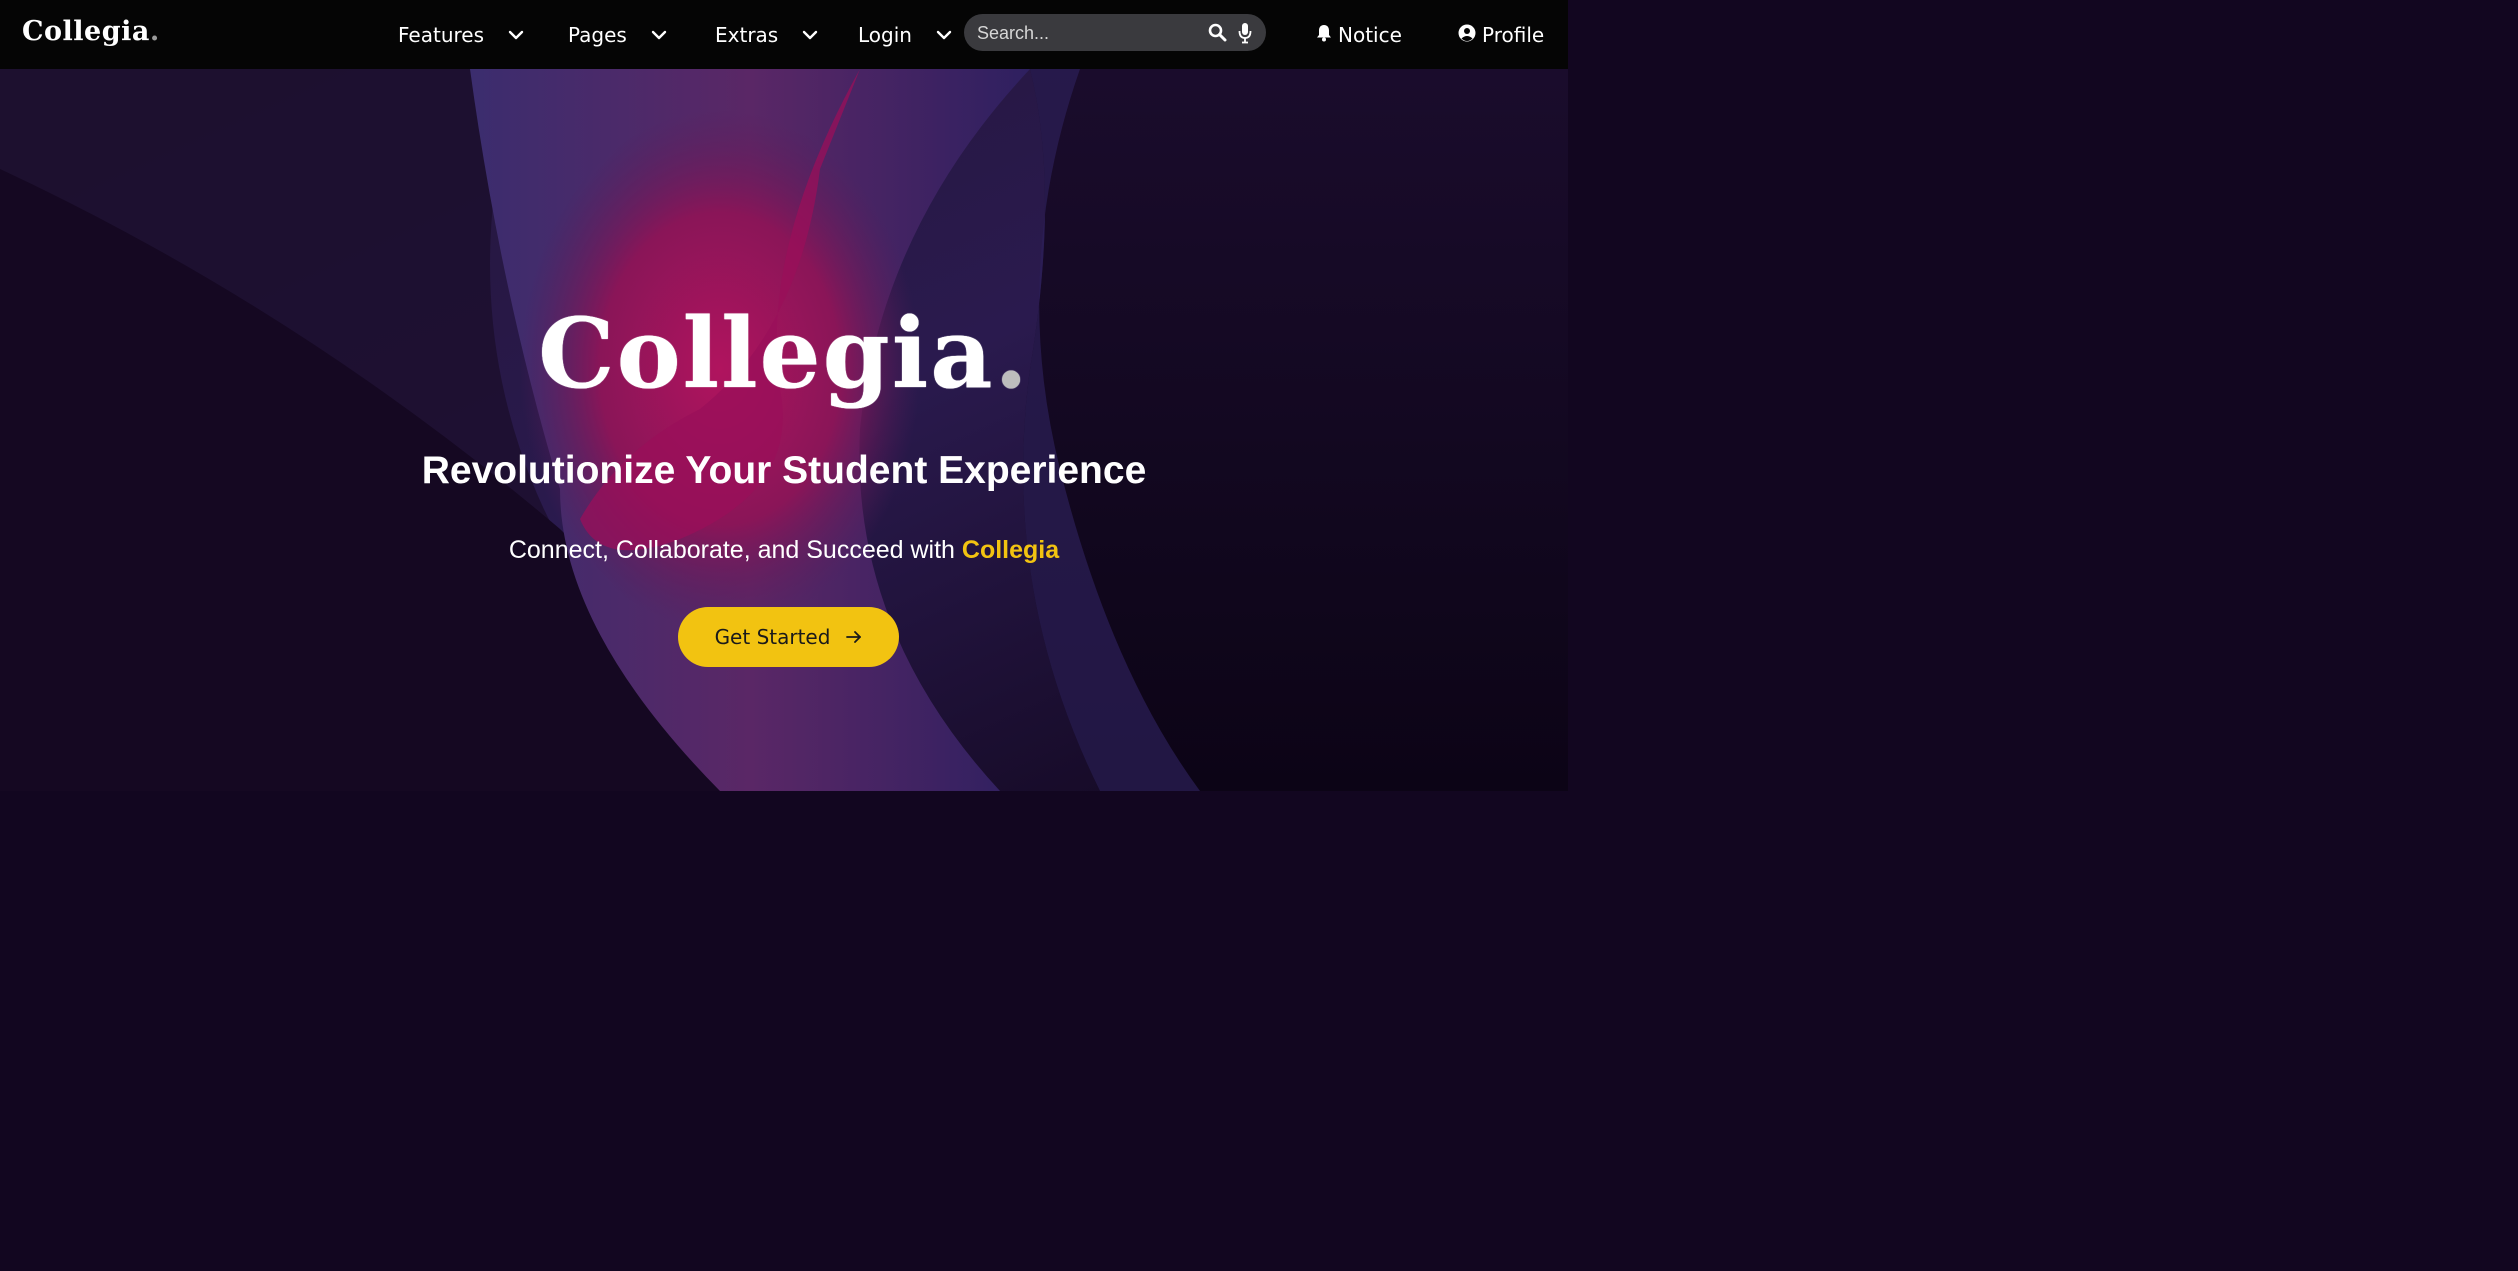  What do you see at coordinates (1370, 35) in the screenshot?
I see `notice-label: Notice` at bounding box center [1370, 35].